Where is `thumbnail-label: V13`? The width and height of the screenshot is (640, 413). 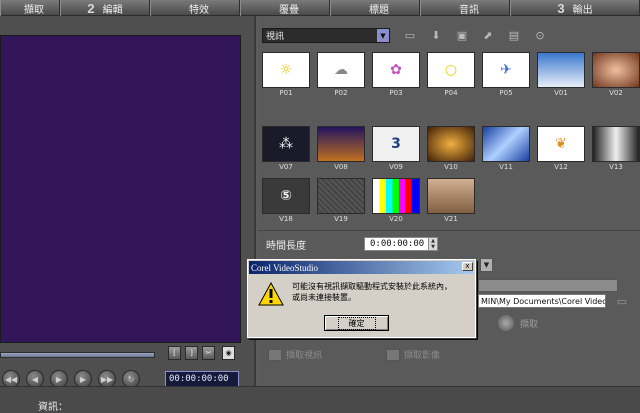 thumbnail-label: V13 is located at coordinates (616, 167).